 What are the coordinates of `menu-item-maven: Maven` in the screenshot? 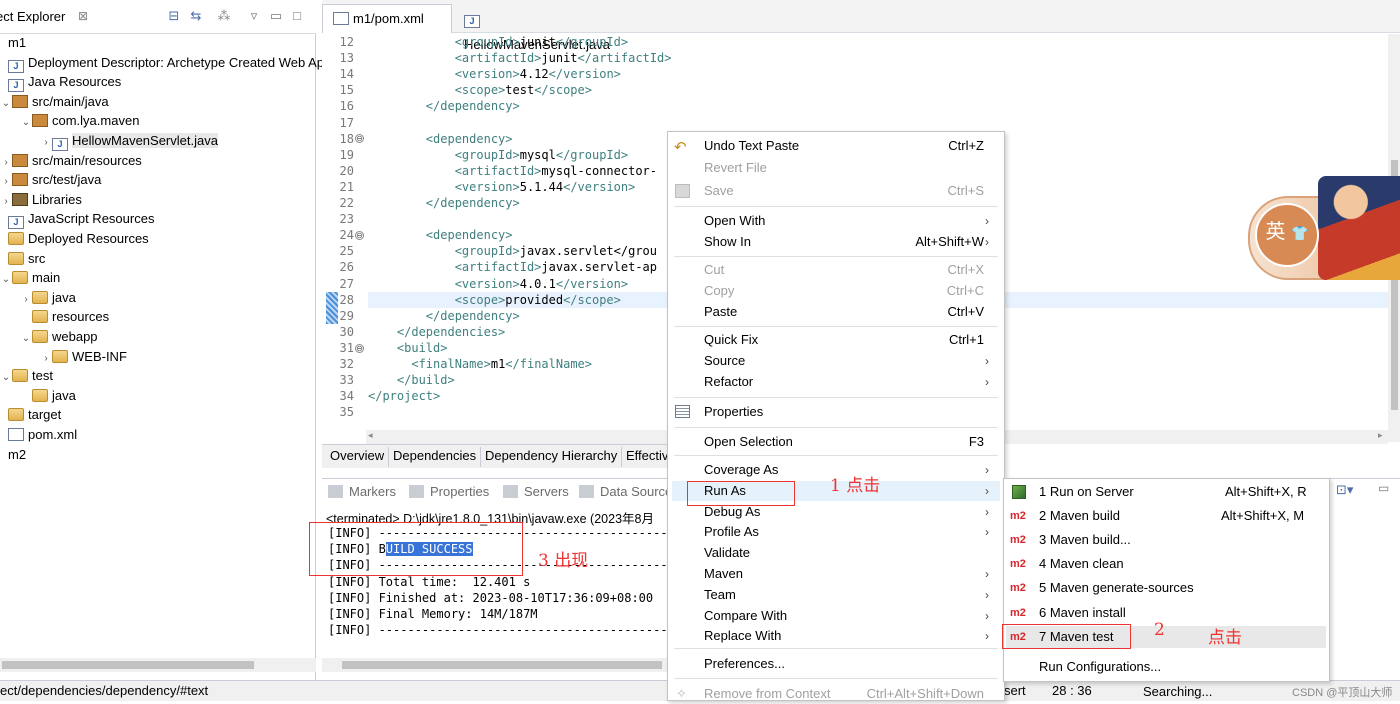 It's located at (723, 574).